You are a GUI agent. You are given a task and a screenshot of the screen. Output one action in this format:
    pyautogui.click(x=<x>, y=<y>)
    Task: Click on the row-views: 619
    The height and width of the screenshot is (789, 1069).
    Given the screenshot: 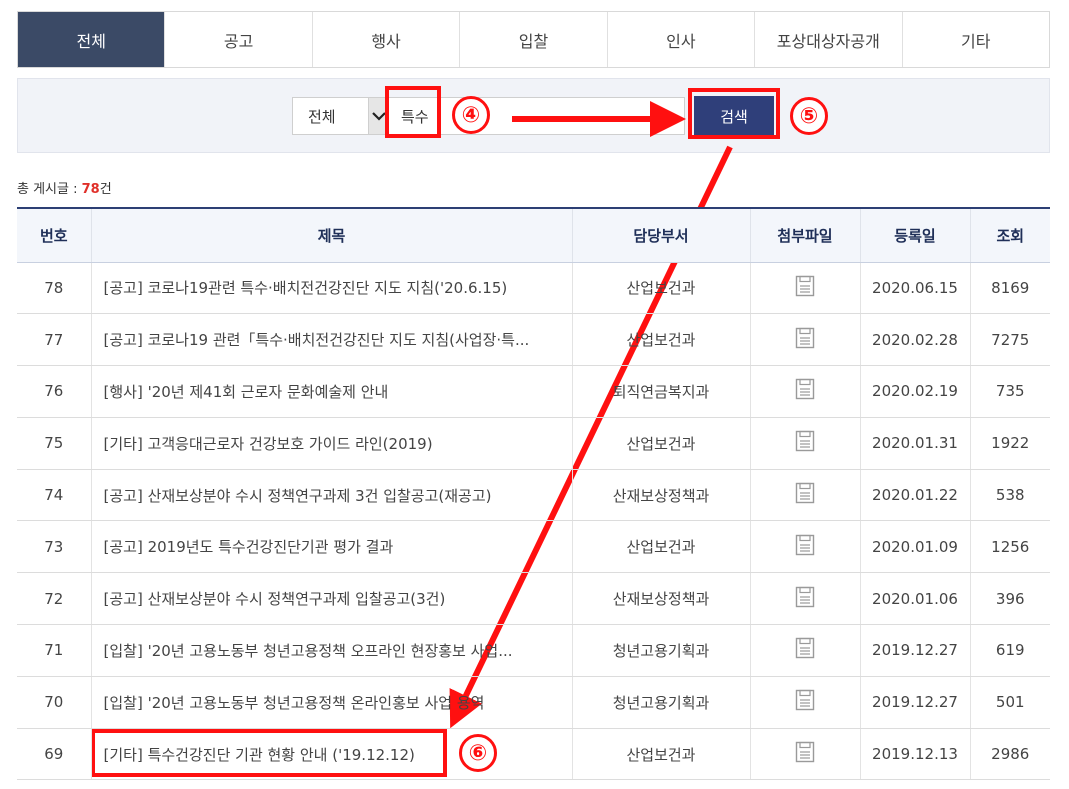 What is the action you would take?
    pyautogui.click(x=1010, y=650)
    